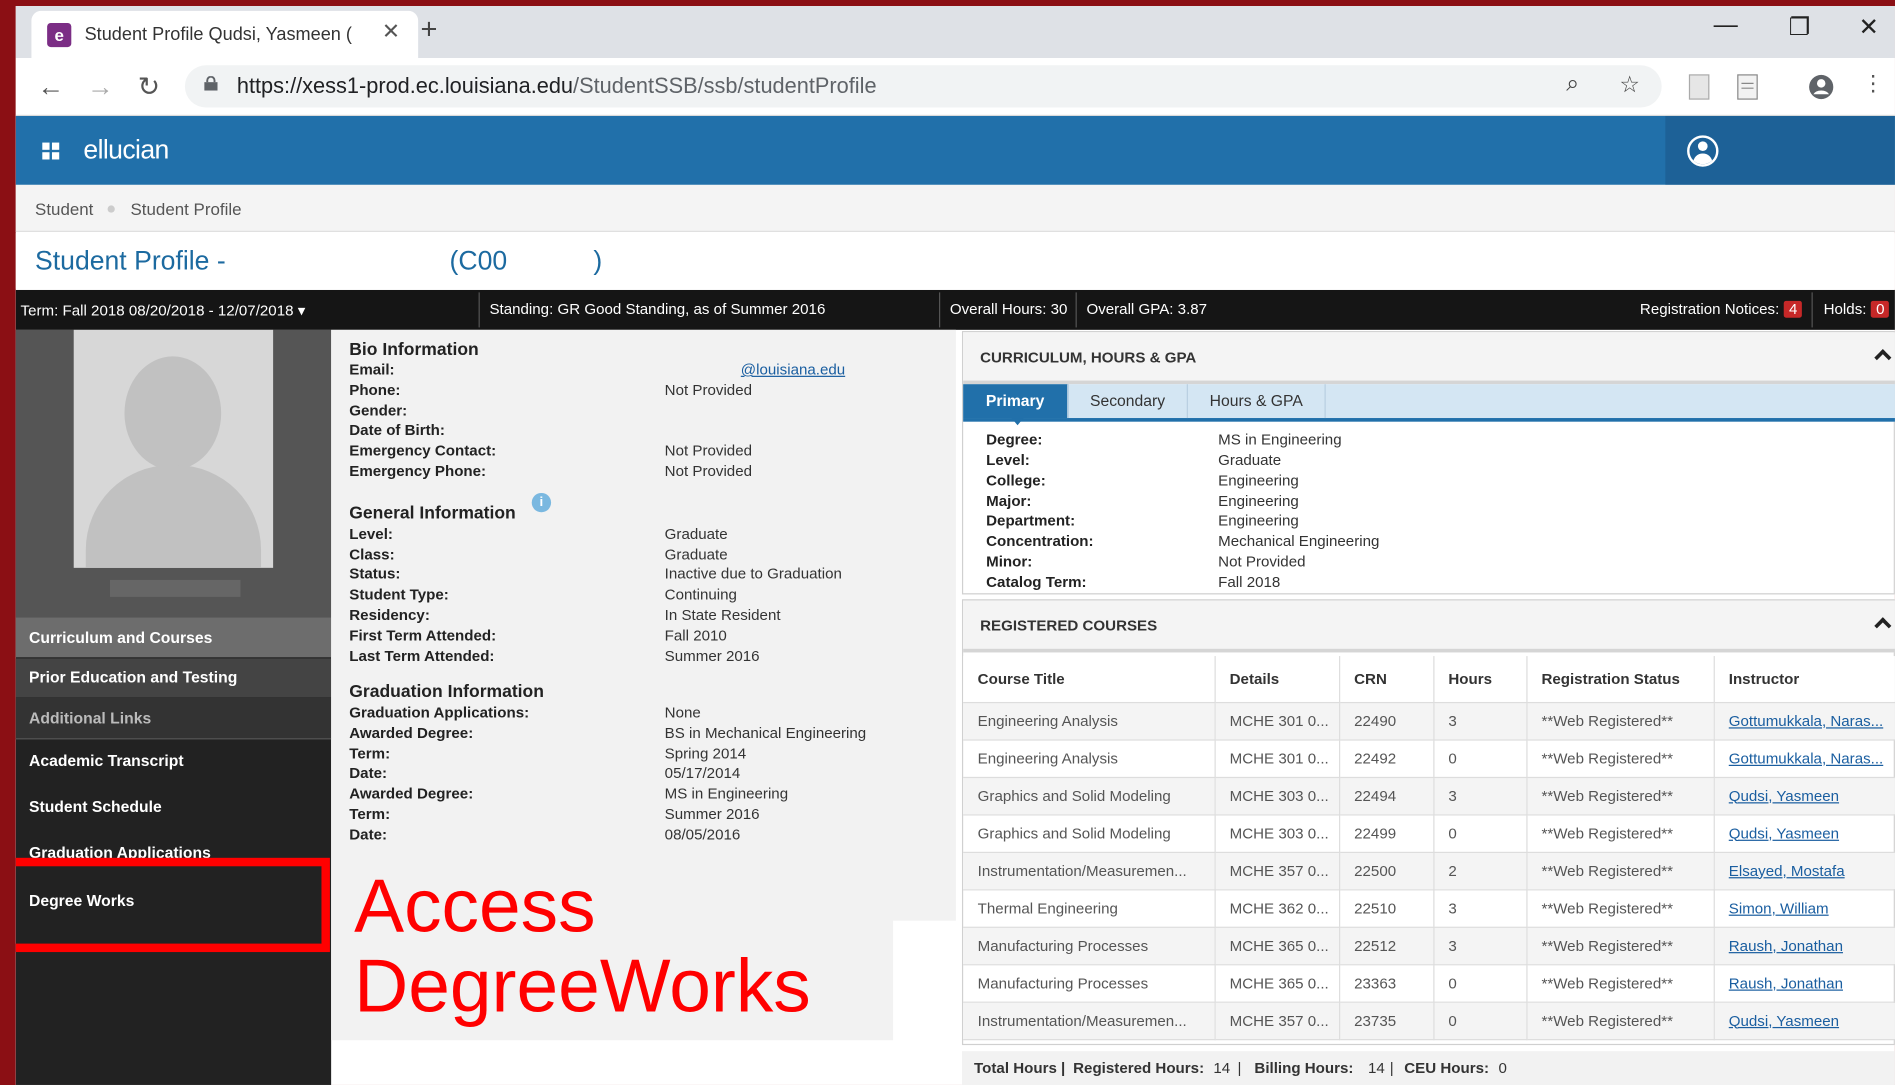 The height and width of the screenshot is (1085, 1895). Describe the element at coordinates (1386, 679) in the screenshot. I see `column-header: CRN` at that location.